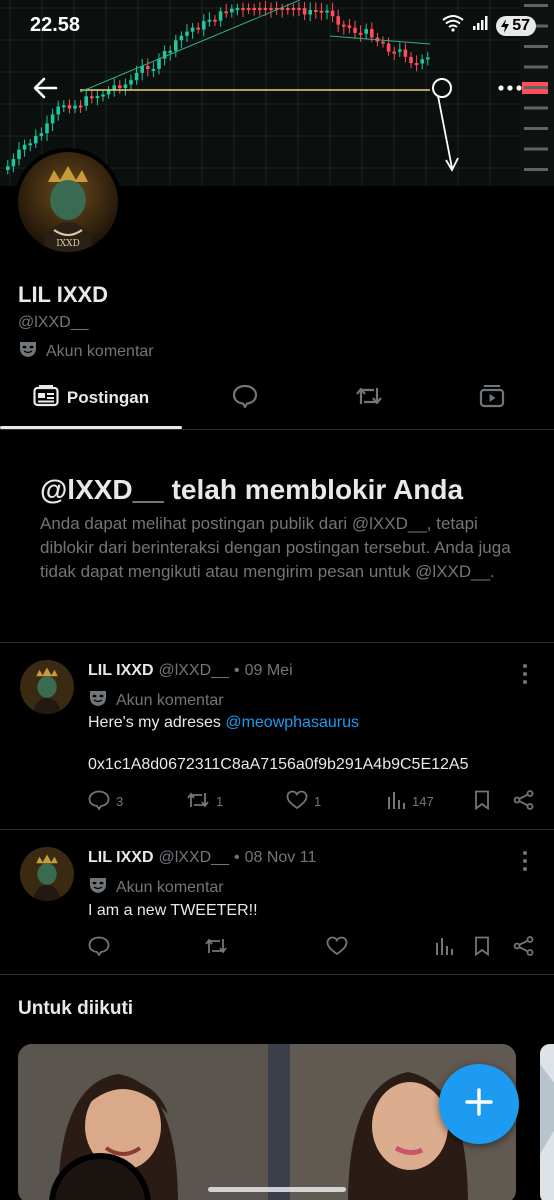 The image size is (554, 1200). What do you see at coordinates (45, 88) in the screenshot?
I see `back-arrow-icon` at bounding box center [45, 88].